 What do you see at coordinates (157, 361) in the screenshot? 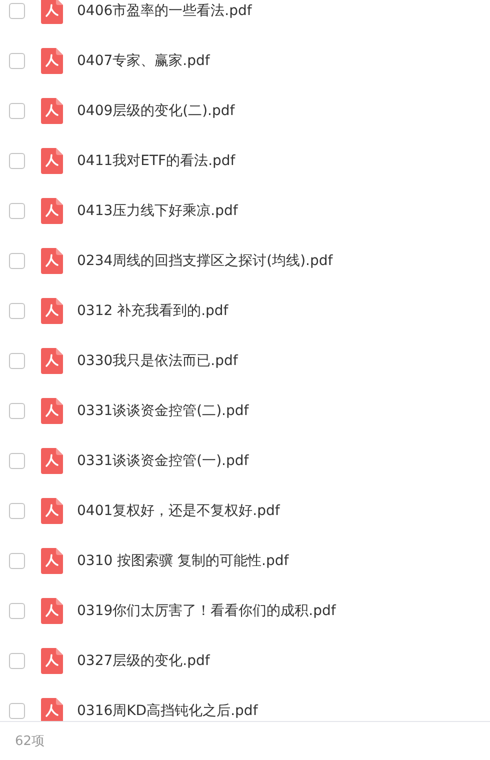
I see `file-name: 0330我只是依法而已.pdf` at bounding box center [157, 361].